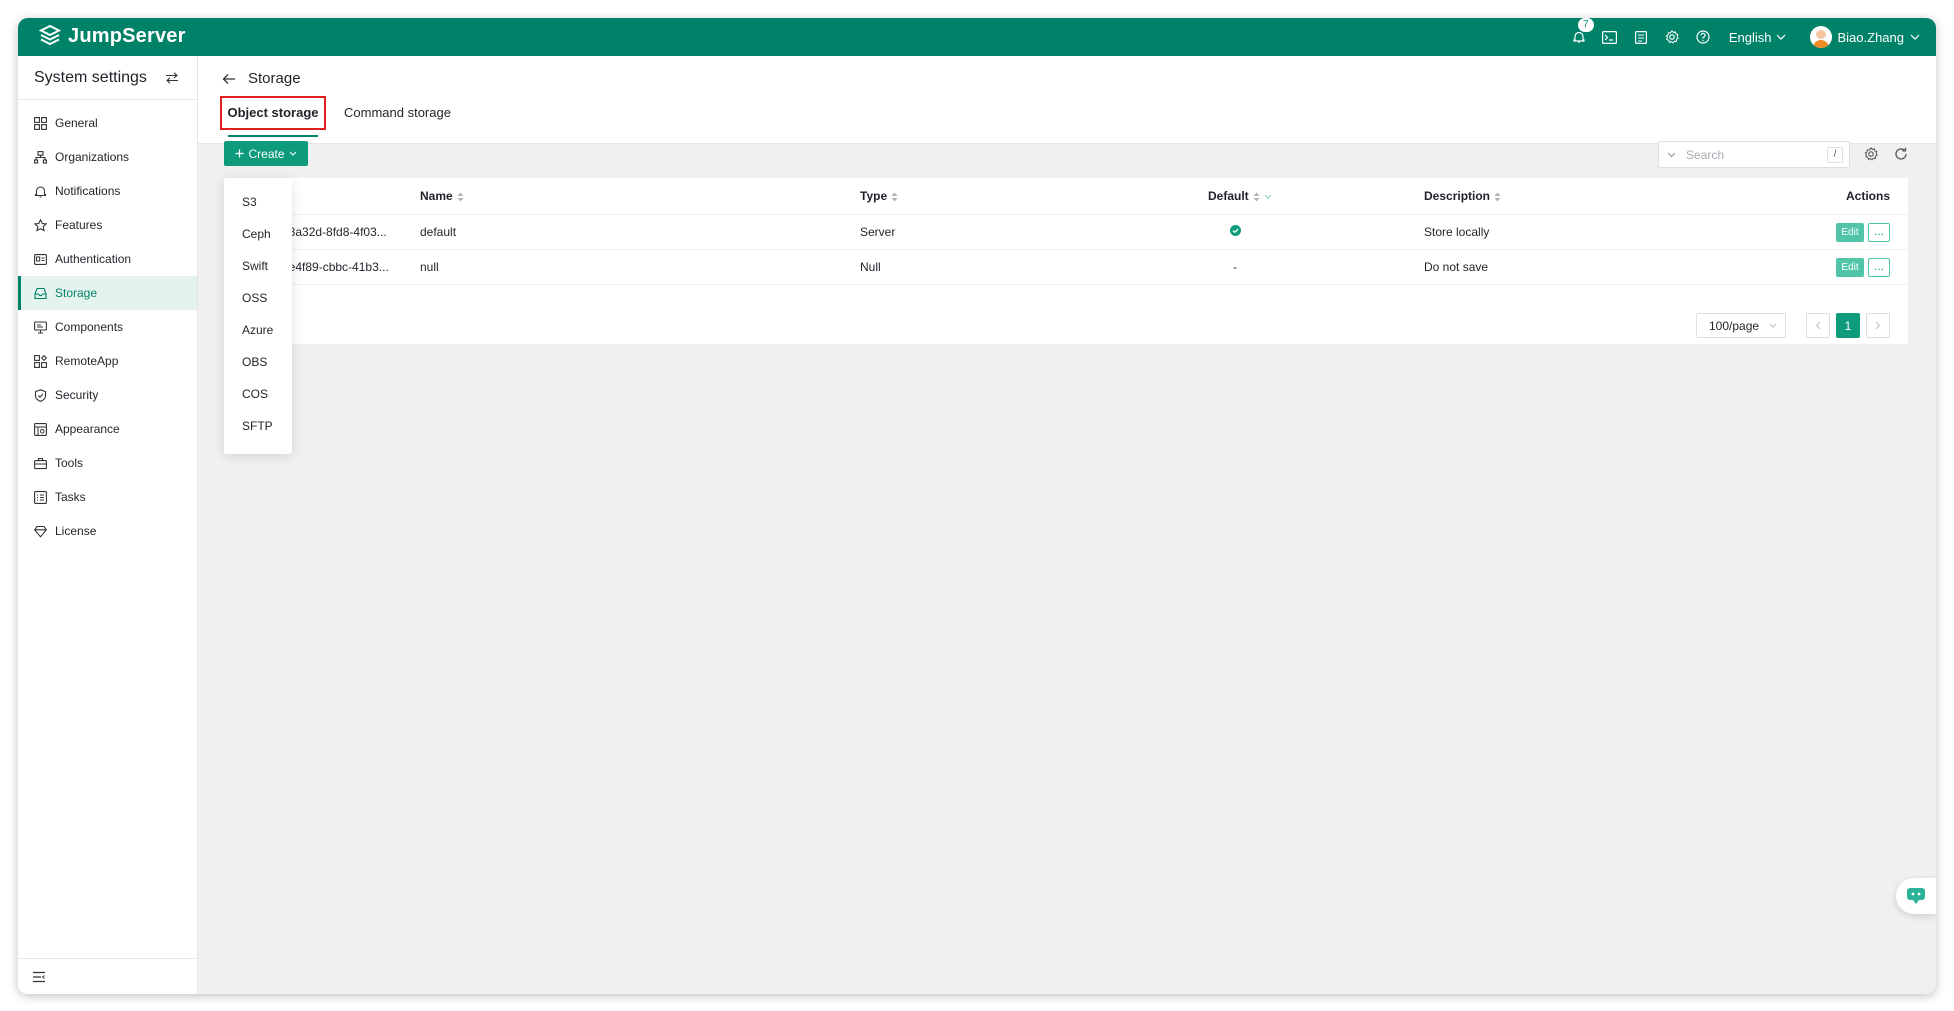 Image resolution: width=1954 pixels, height=1011 pixels. I want to click on tab-object-storage: Object storage, so click(273, 116).